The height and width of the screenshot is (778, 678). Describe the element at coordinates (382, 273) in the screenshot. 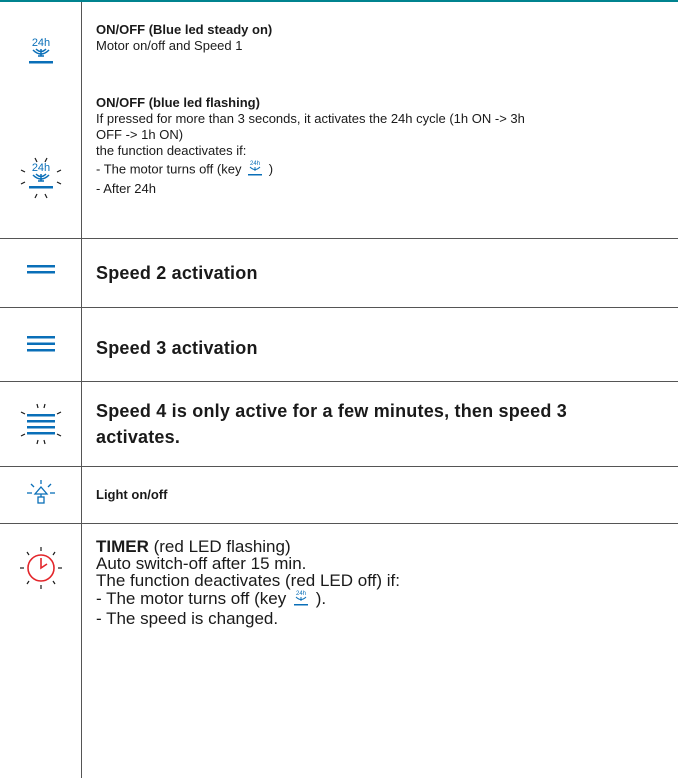

I see `row-speed2: Speed 2 activation` at that location.